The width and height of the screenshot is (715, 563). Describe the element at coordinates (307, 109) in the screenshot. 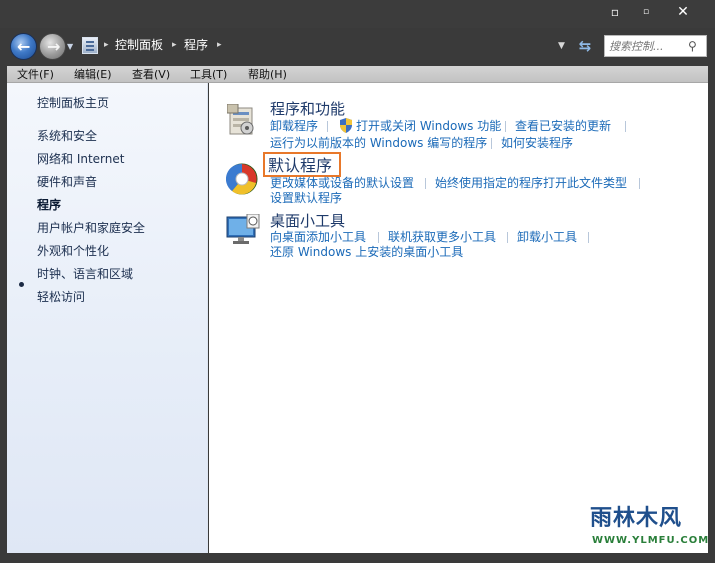

I see `category-title-programs-features: 程序和功能` at that location.